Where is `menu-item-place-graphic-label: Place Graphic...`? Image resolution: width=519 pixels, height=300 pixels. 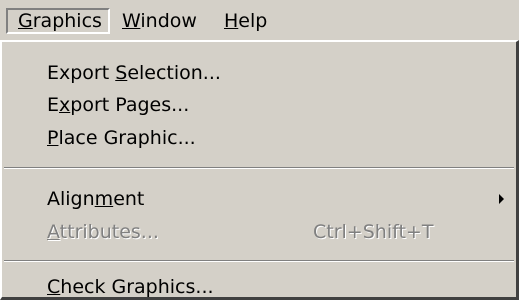
menu-item-place-graphic-label: Place Graphic... is located at coordinates (121, 138).